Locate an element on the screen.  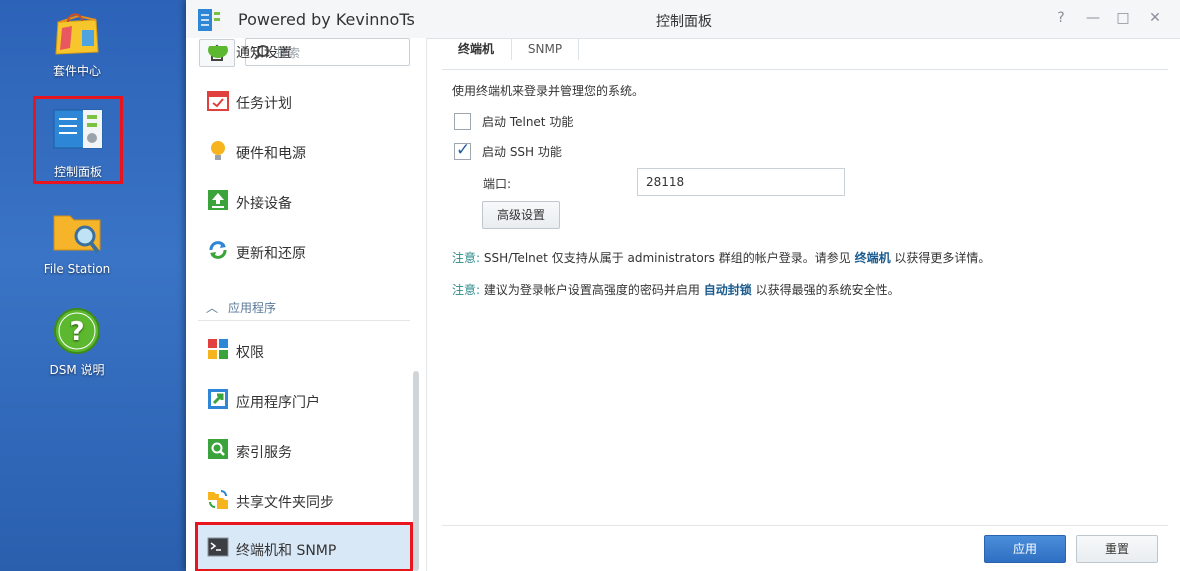
desktop-icon-control-panel: 控制面板 is located at coordinates (78, 140).